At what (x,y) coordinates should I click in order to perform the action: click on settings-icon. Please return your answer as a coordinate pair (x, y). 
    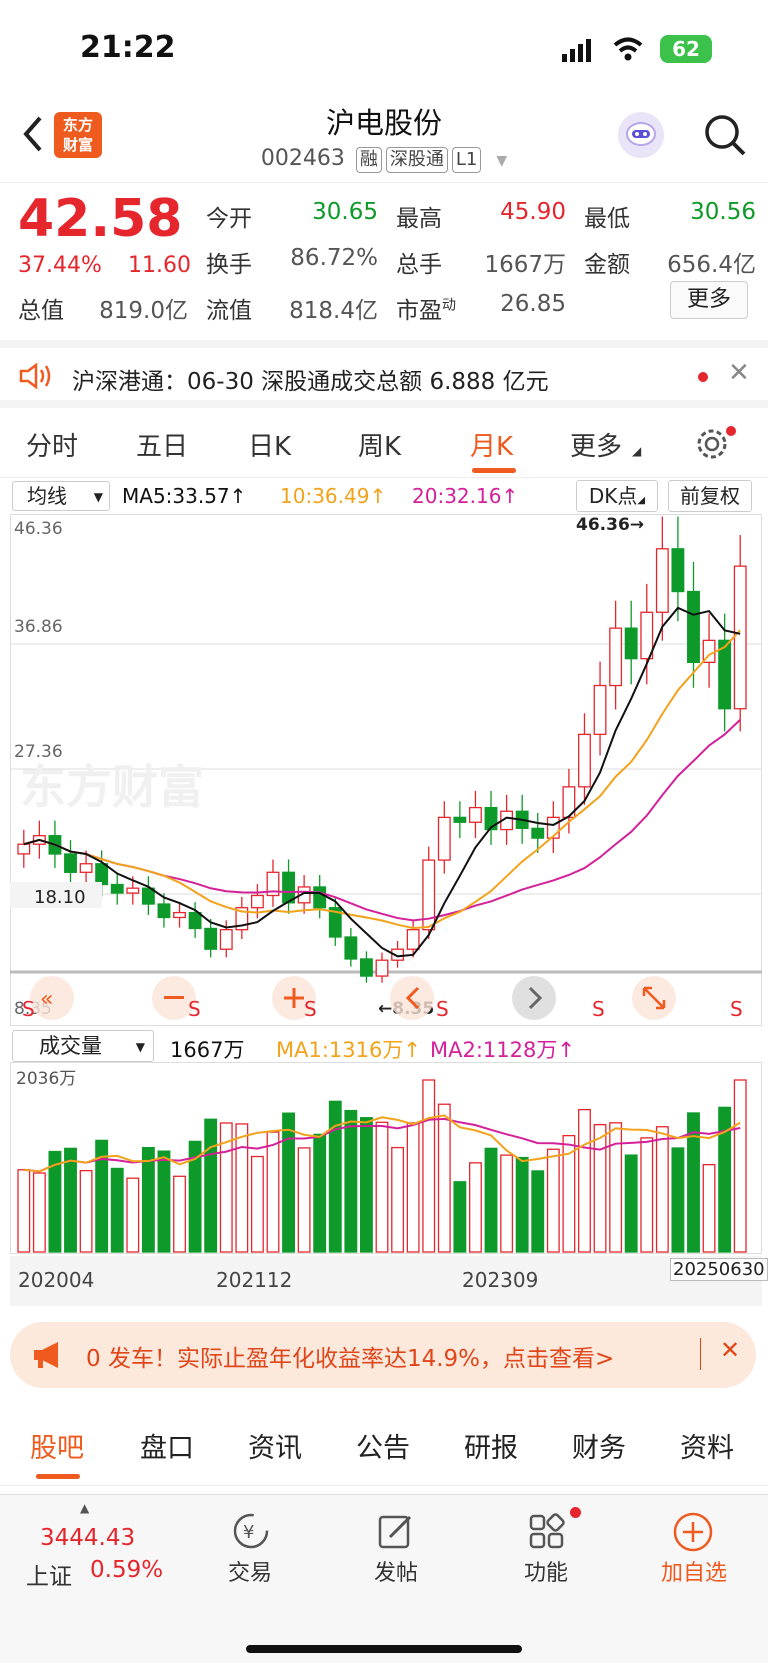
    Looking at the image, I should click on (712, 446).